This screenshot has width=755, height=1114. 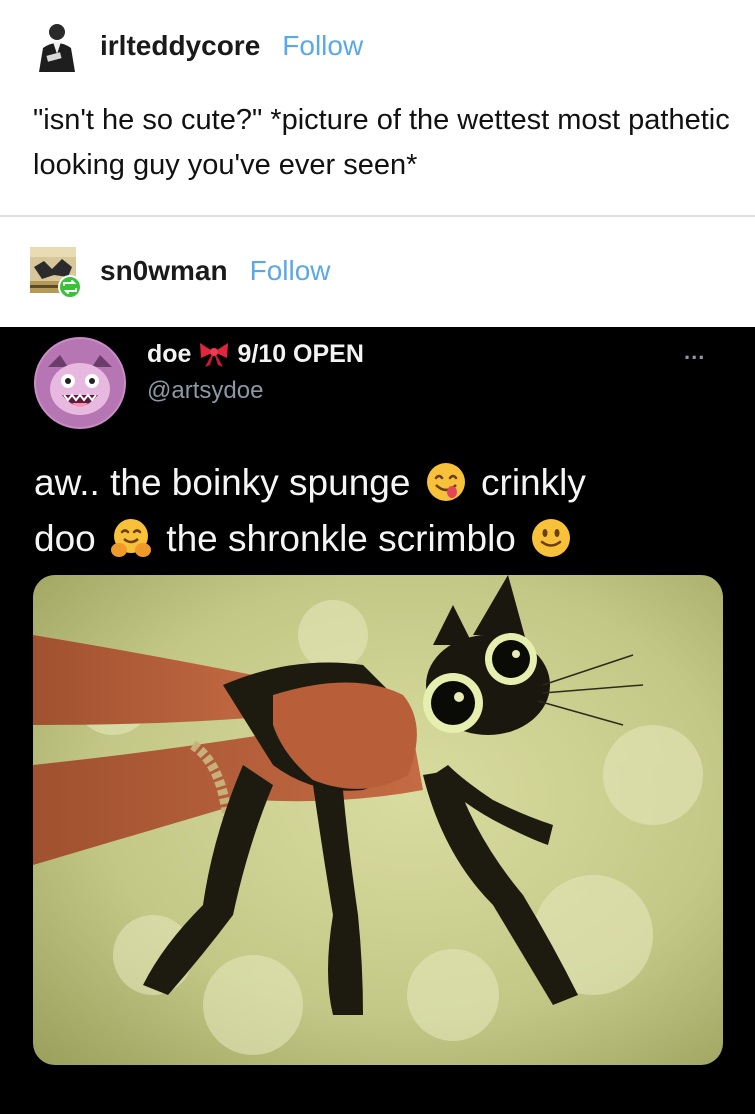 What do you see at coordinates (533, 482) in the screenshot?
I see `tweet-text-part2: crinkly` at bounding box center [533, 482].